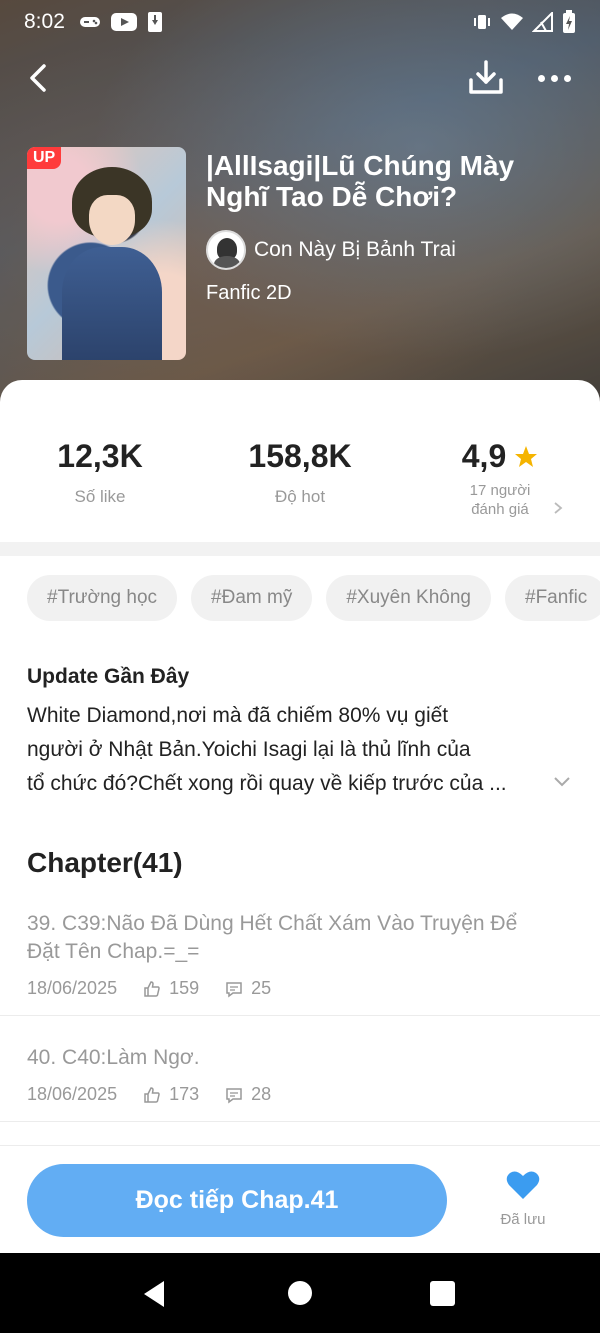 This screenshot has height=1333, width=600. I want to click on hot-count: 158,8K, so click(300, 456).